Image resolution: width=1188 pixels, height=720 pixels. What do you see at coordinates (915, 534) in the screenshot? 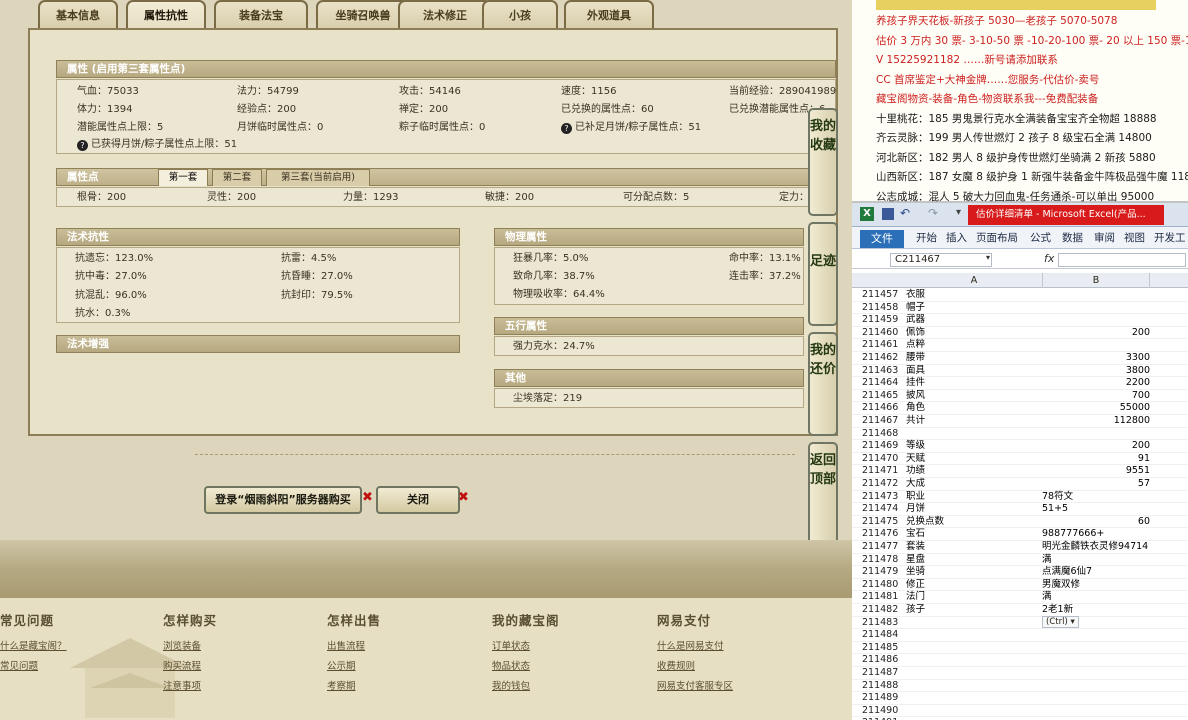
I see `cell-a: 宝石` at bounding box center [915, 534].